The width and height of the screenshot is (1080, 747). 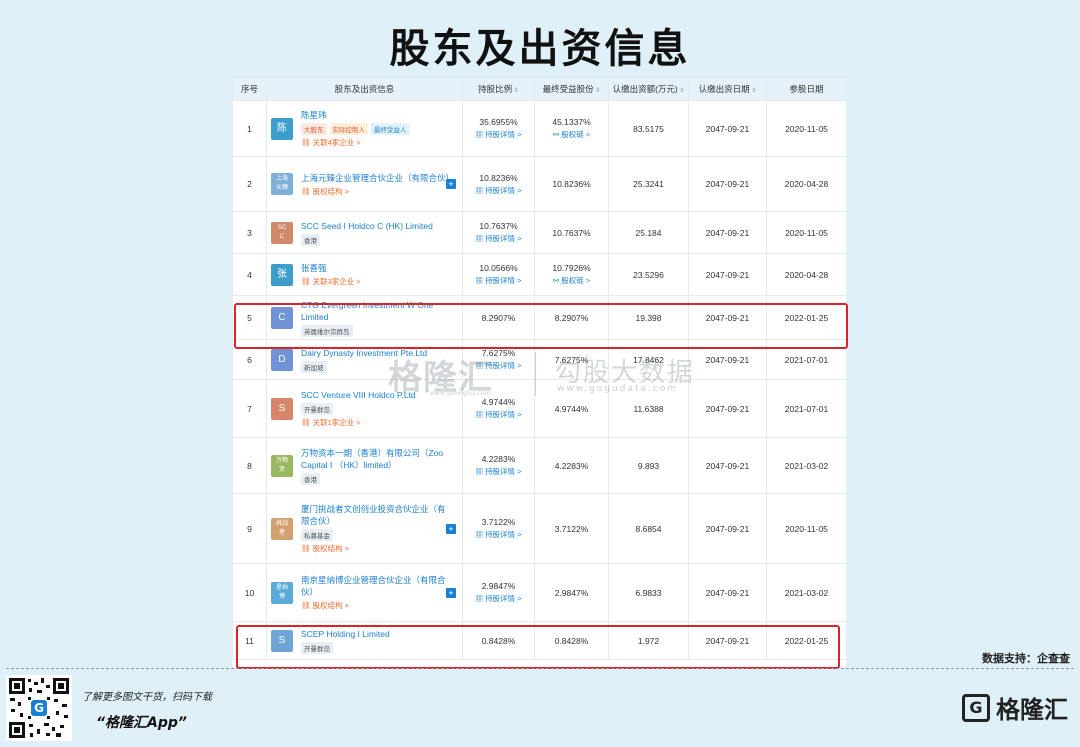 I want to click on tag-list: 大股东 实际控制人 最终受益人, so click(x=355, y=129).